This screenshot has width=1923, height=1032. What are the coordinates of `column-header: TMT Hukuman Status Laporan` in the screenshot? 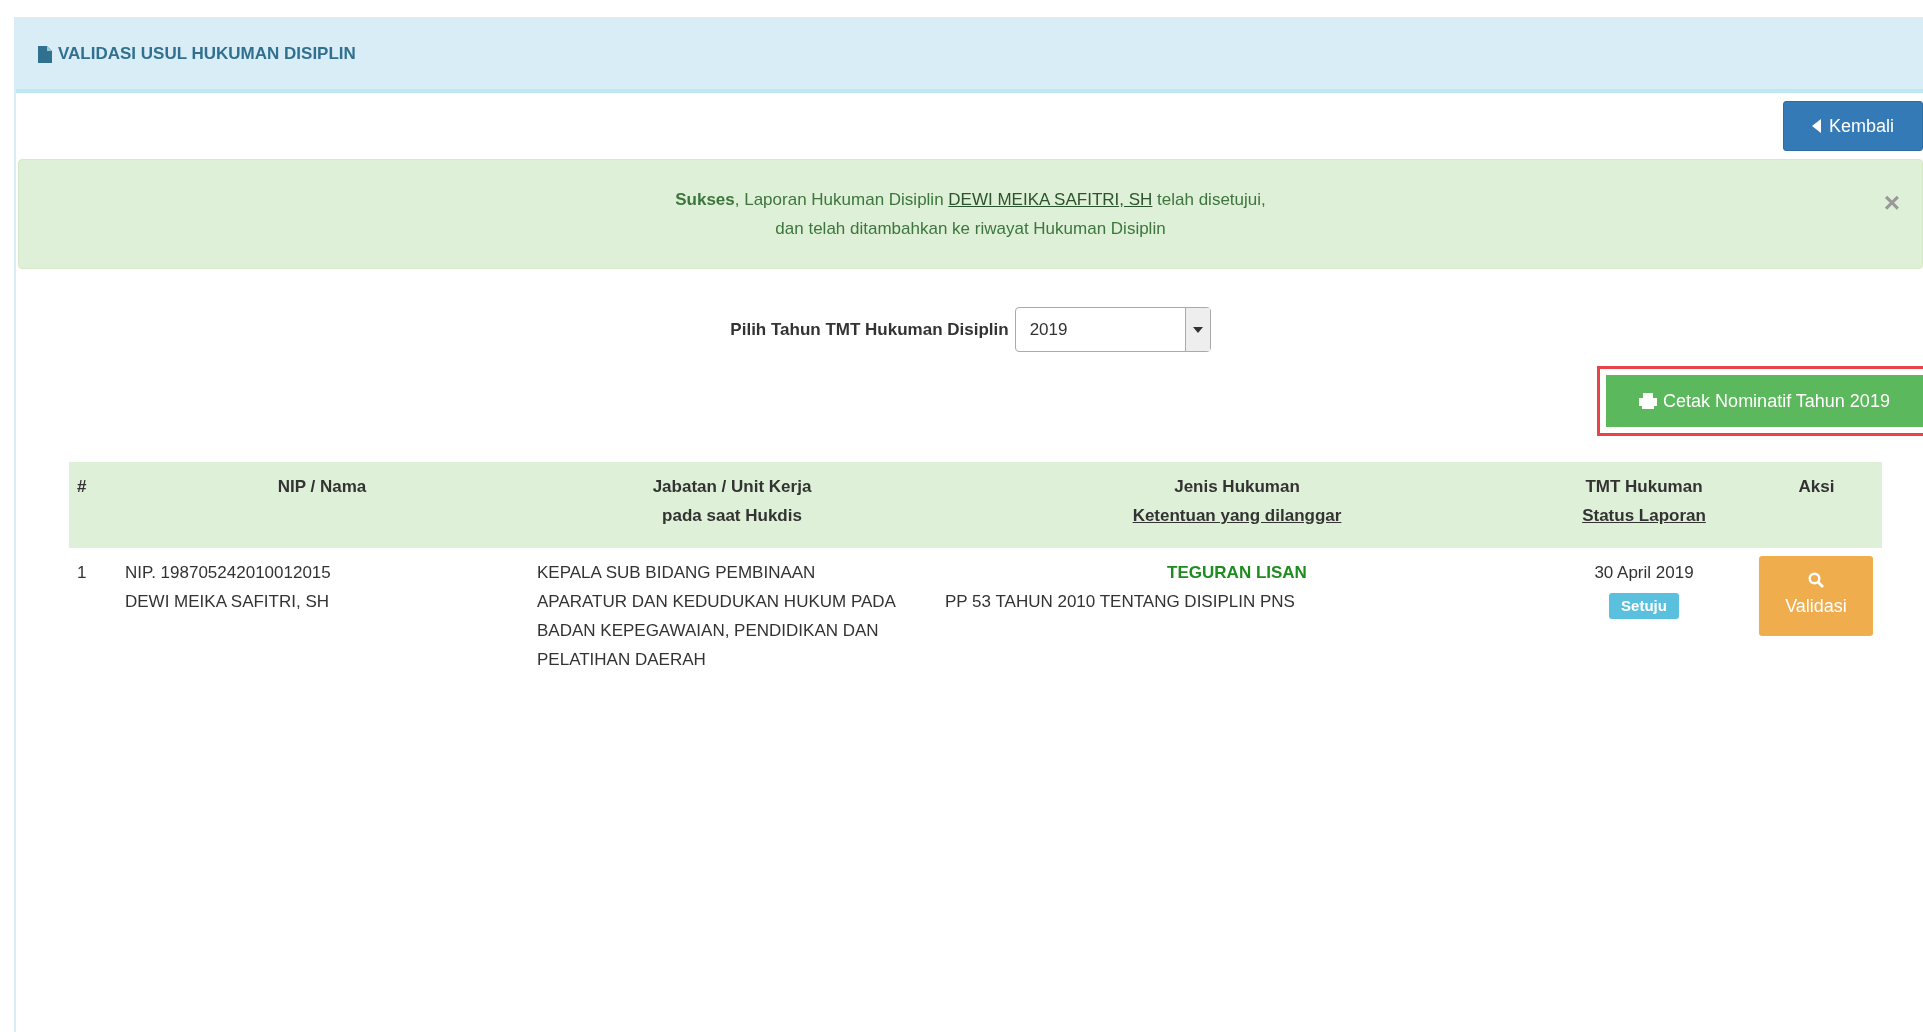 It's located at (1644, 505).